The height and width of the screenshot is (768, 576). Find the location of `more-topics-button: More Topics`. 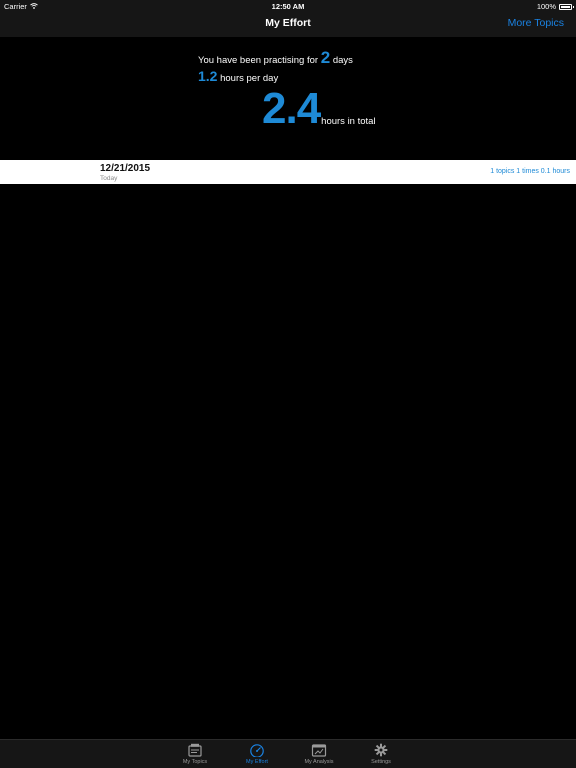

more-topics-button: More Topics is located at coordinates (536, 23).